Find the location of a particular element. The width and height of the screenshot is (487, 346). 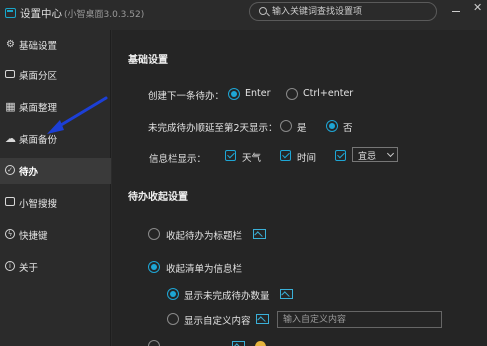

section-title-basic: 基础设置 is located at coordinates (148, 60).